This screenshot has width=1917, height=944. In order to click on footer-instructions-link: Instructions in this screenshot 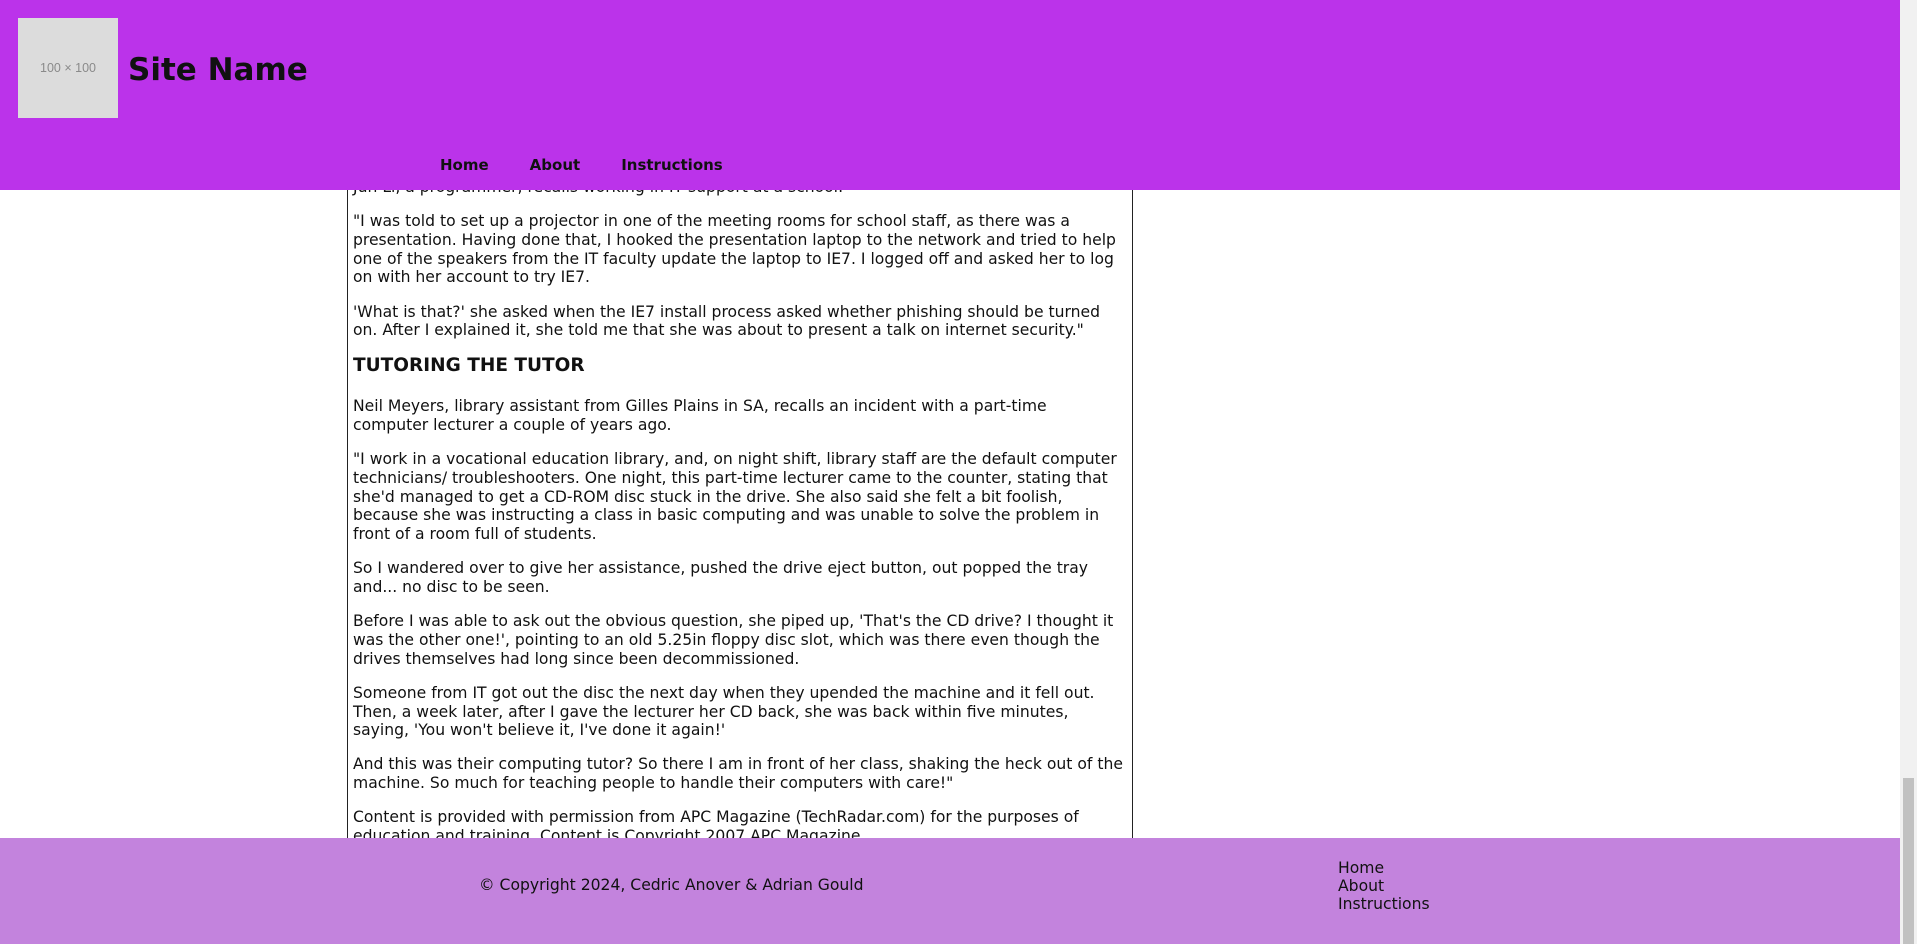, I will do `click(1384, 904)`.